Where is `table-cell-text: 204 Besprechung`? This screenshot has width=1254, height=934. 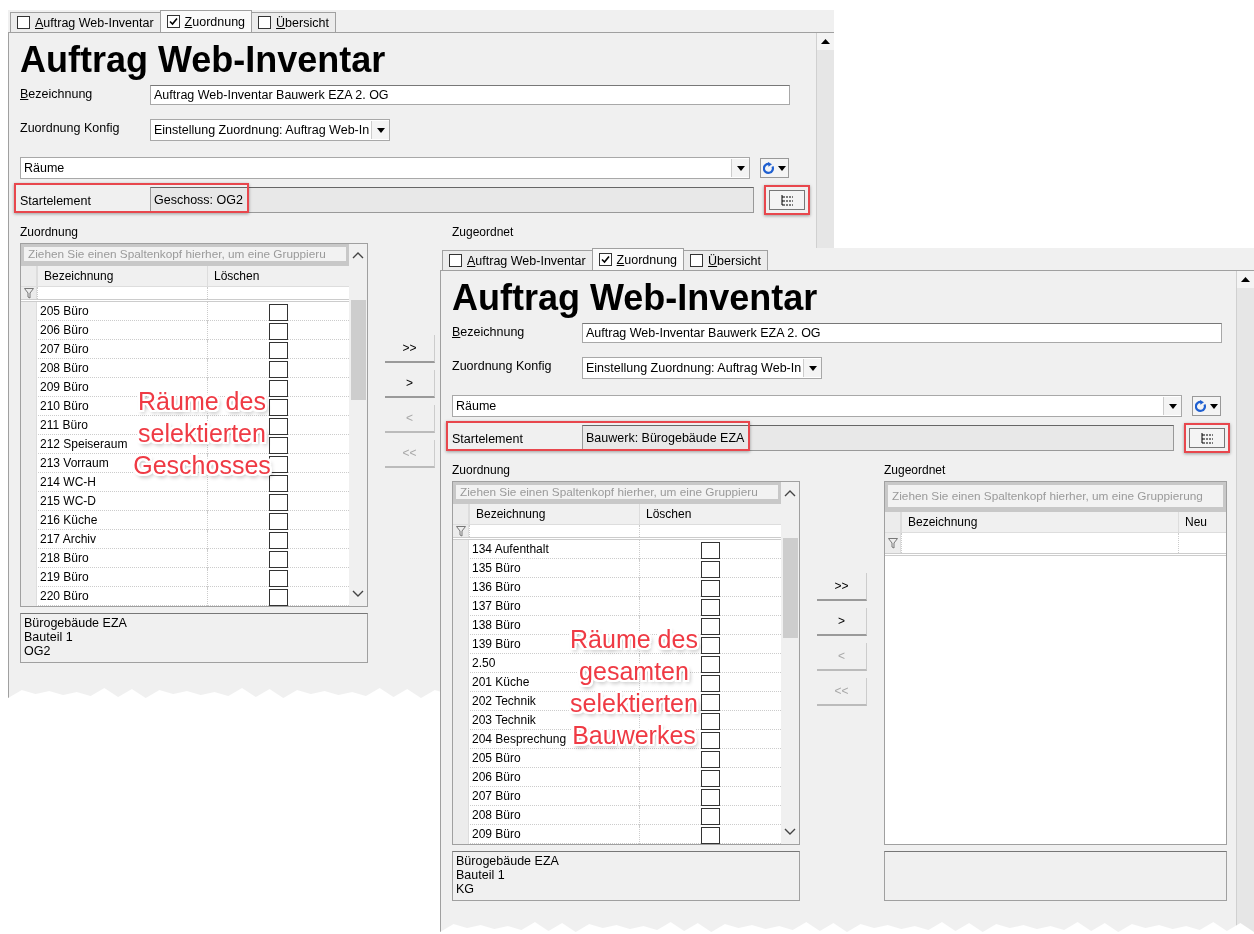 table-cell-text: 204 Besprechung is located at coordinates (519, 739).